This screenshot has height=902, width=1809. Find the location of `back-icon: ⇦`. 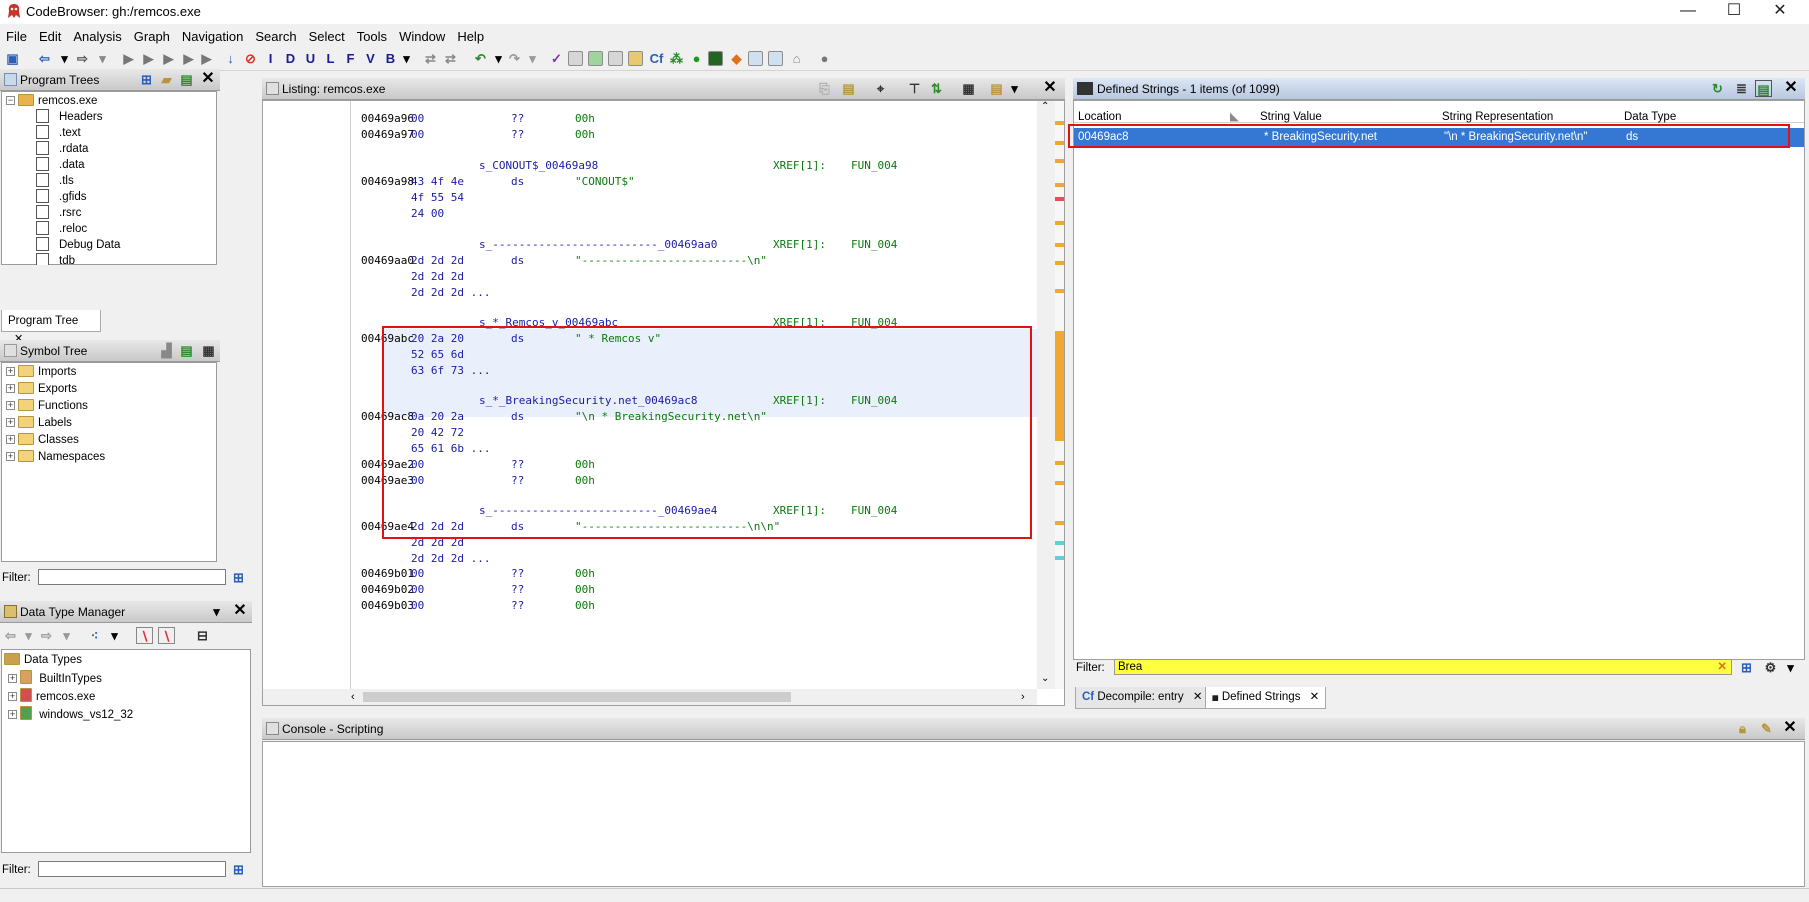

back-icon: ⇦ is located at coordinates (44, 58).